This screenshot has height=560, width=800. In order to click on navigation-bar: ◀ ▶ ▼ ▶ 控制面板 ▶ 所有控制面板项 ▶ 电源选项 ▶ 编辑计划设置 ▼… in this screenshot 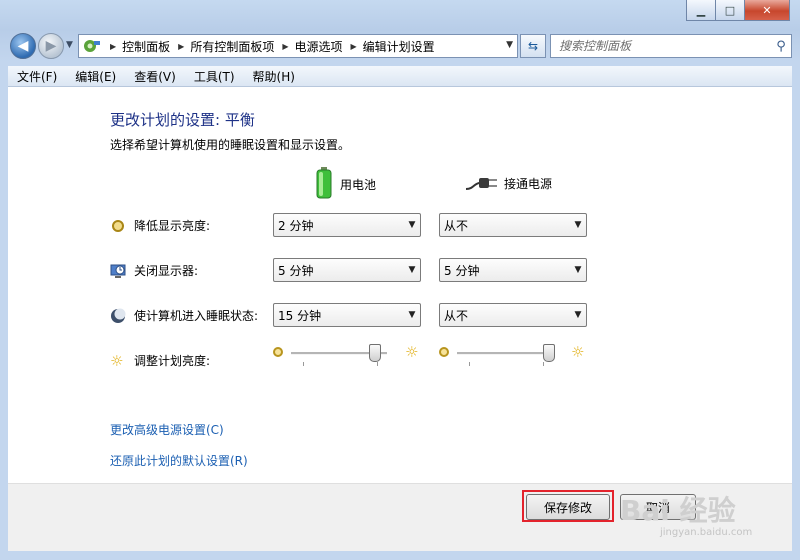, I will do `click(400, 46)`.